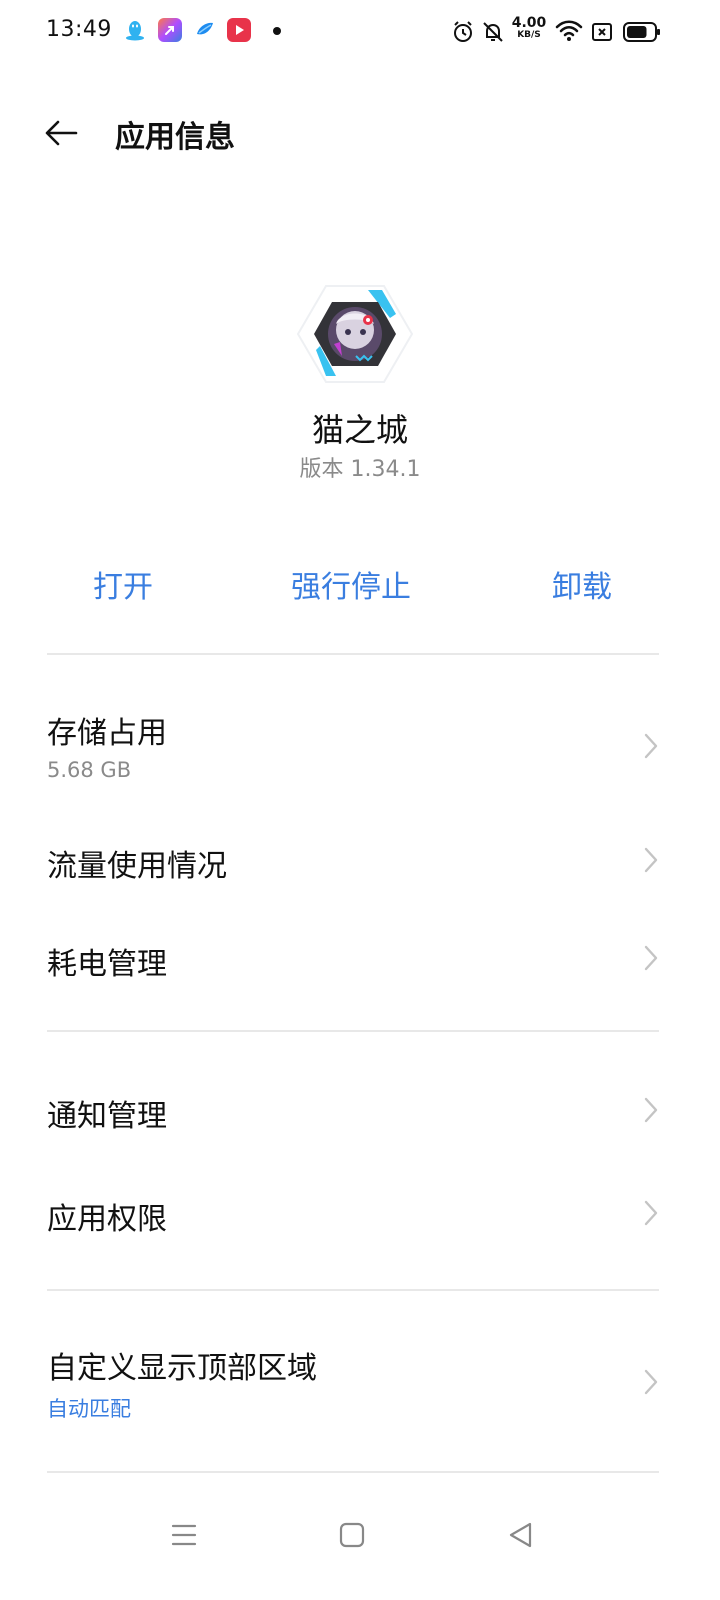  I want to click on more-notifications-dot, so click(277, 31).